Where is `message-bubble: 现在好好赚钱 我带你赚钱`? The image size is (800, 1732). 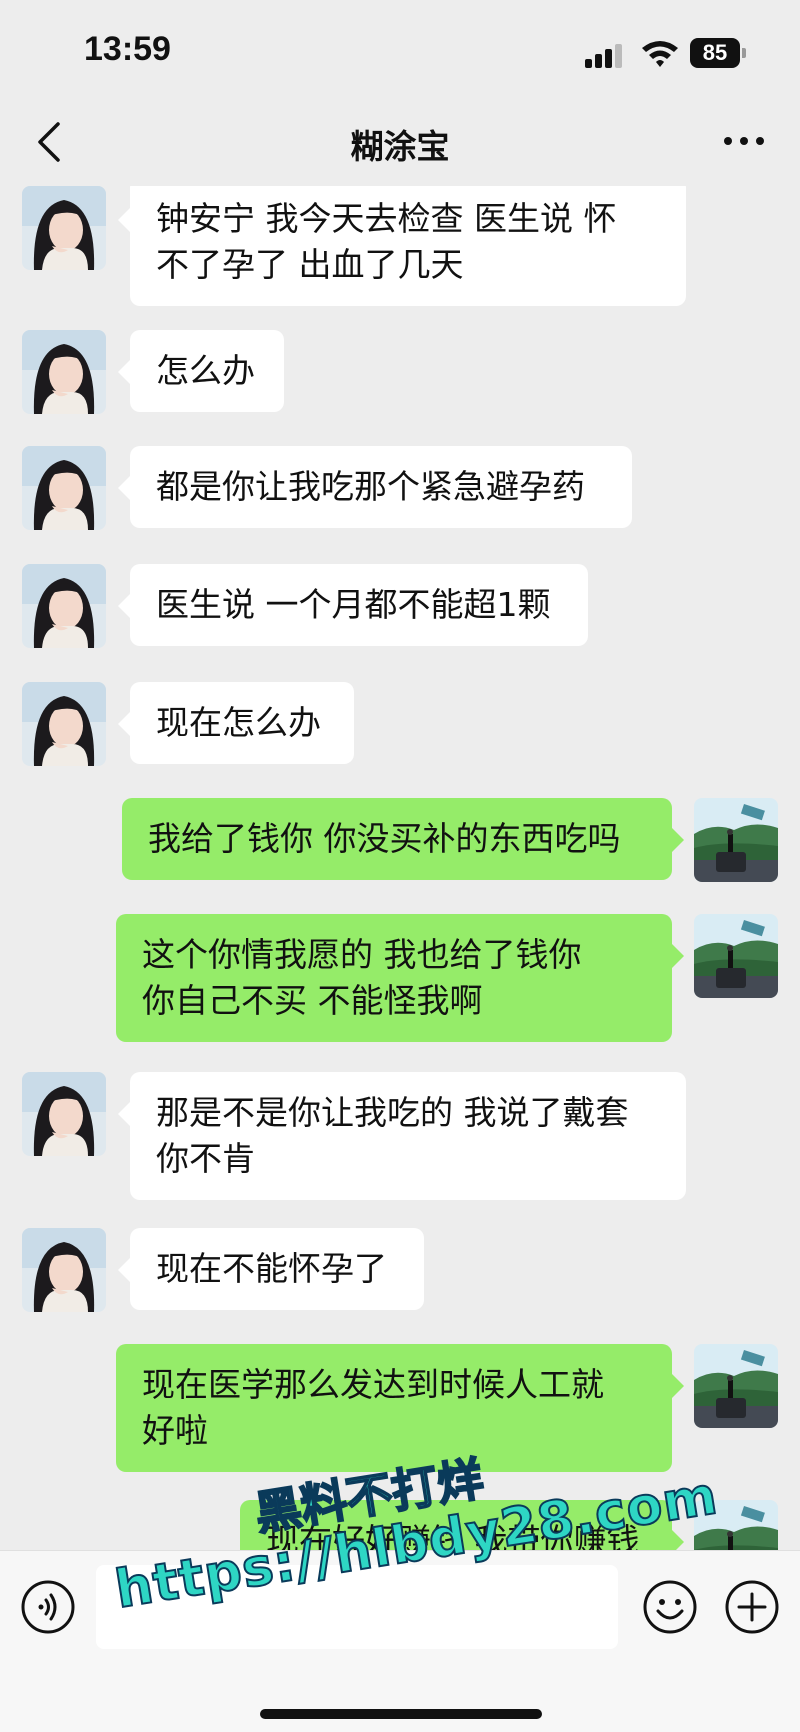 message-bubble: 现在好好赚钱 我带你赚钱 is located at coordinates (462, 1525).